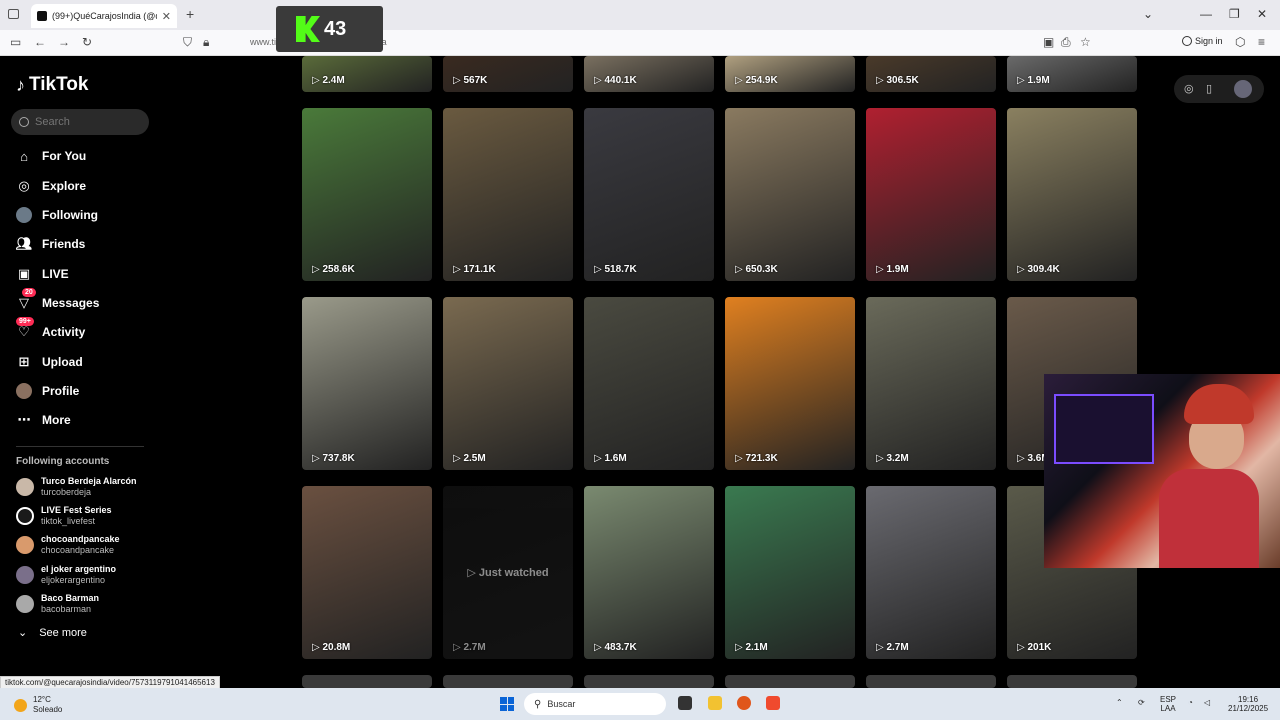 This screenshot has height=720, width=1280. I want to click on brave-icon, so click(773, 703).